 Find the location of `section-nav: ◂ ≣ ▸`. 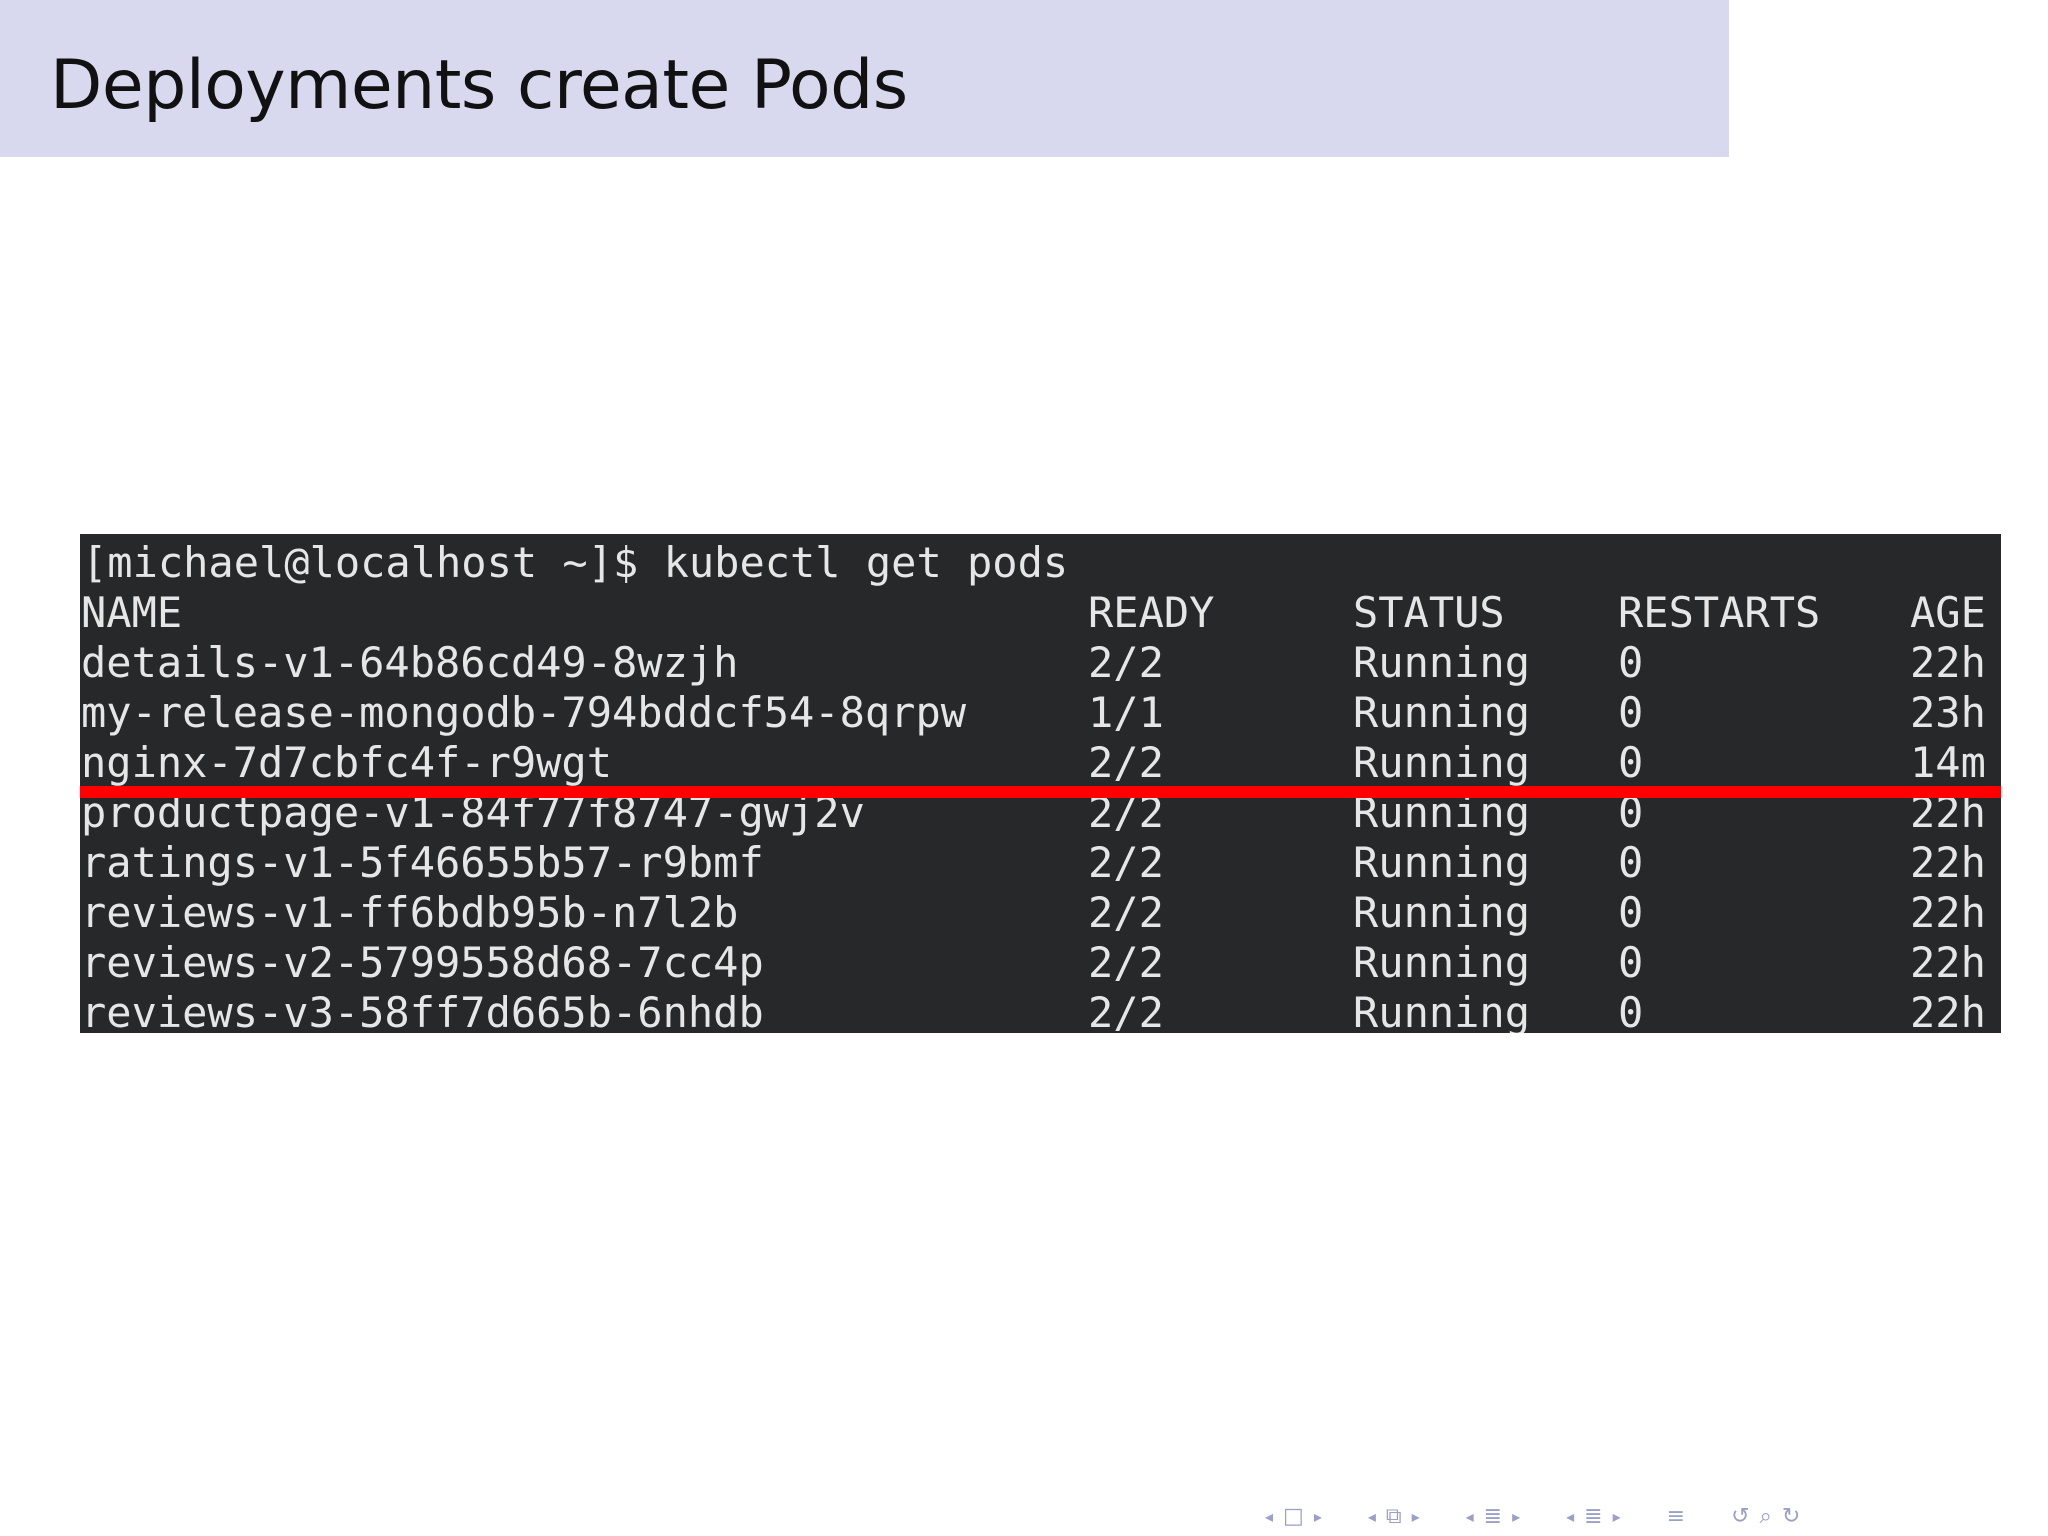

section-nav: ◂ ≣ ▸ is located at coordinates (1493, 1517).